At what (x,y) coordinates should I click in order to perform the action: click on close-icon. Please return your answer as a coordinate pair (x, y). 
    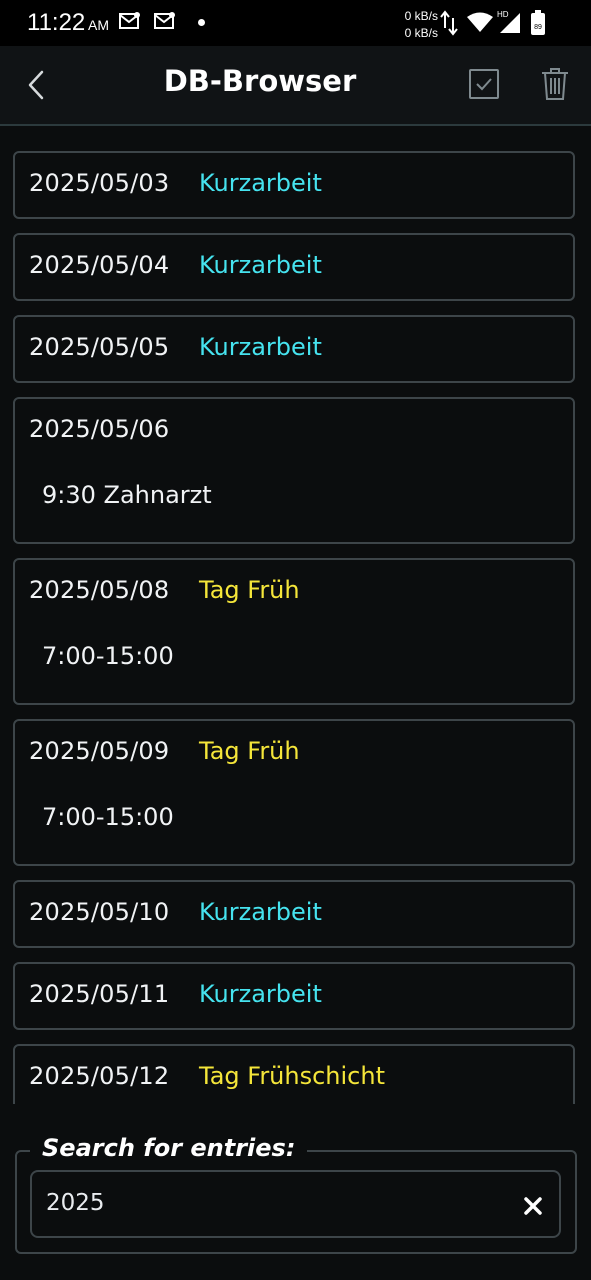
    Looking at the image, I should click on (533, 1206).